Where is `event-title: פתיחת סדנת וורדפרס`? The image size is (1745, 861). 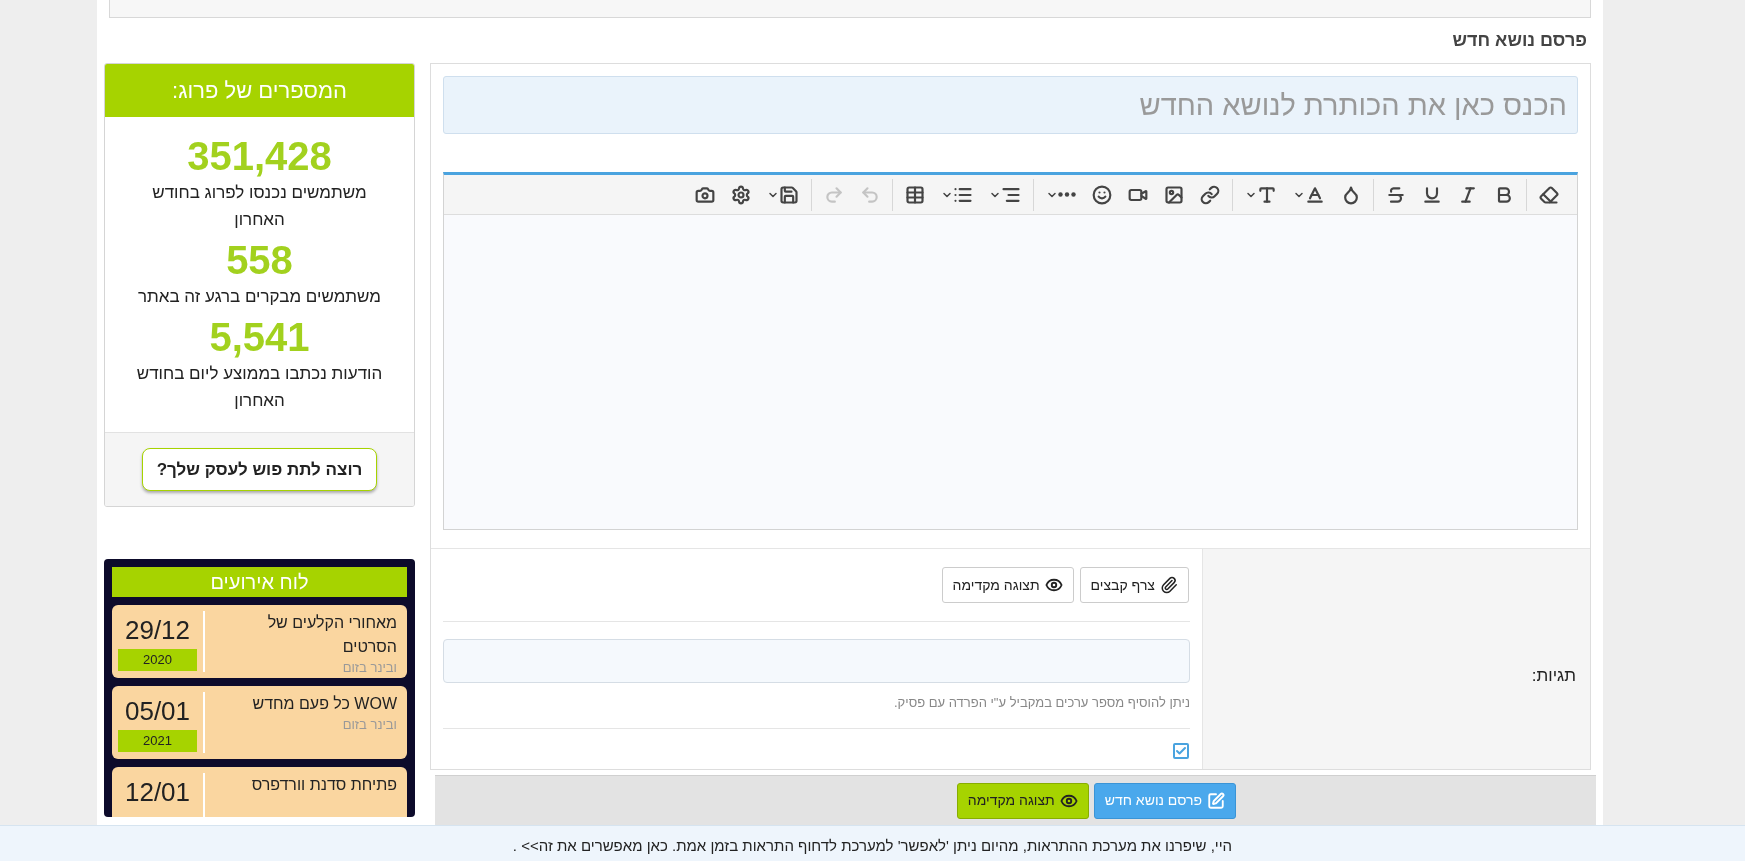
event-title: פתיחת סדנת וורדפרס is located at coordinates (323, 785).